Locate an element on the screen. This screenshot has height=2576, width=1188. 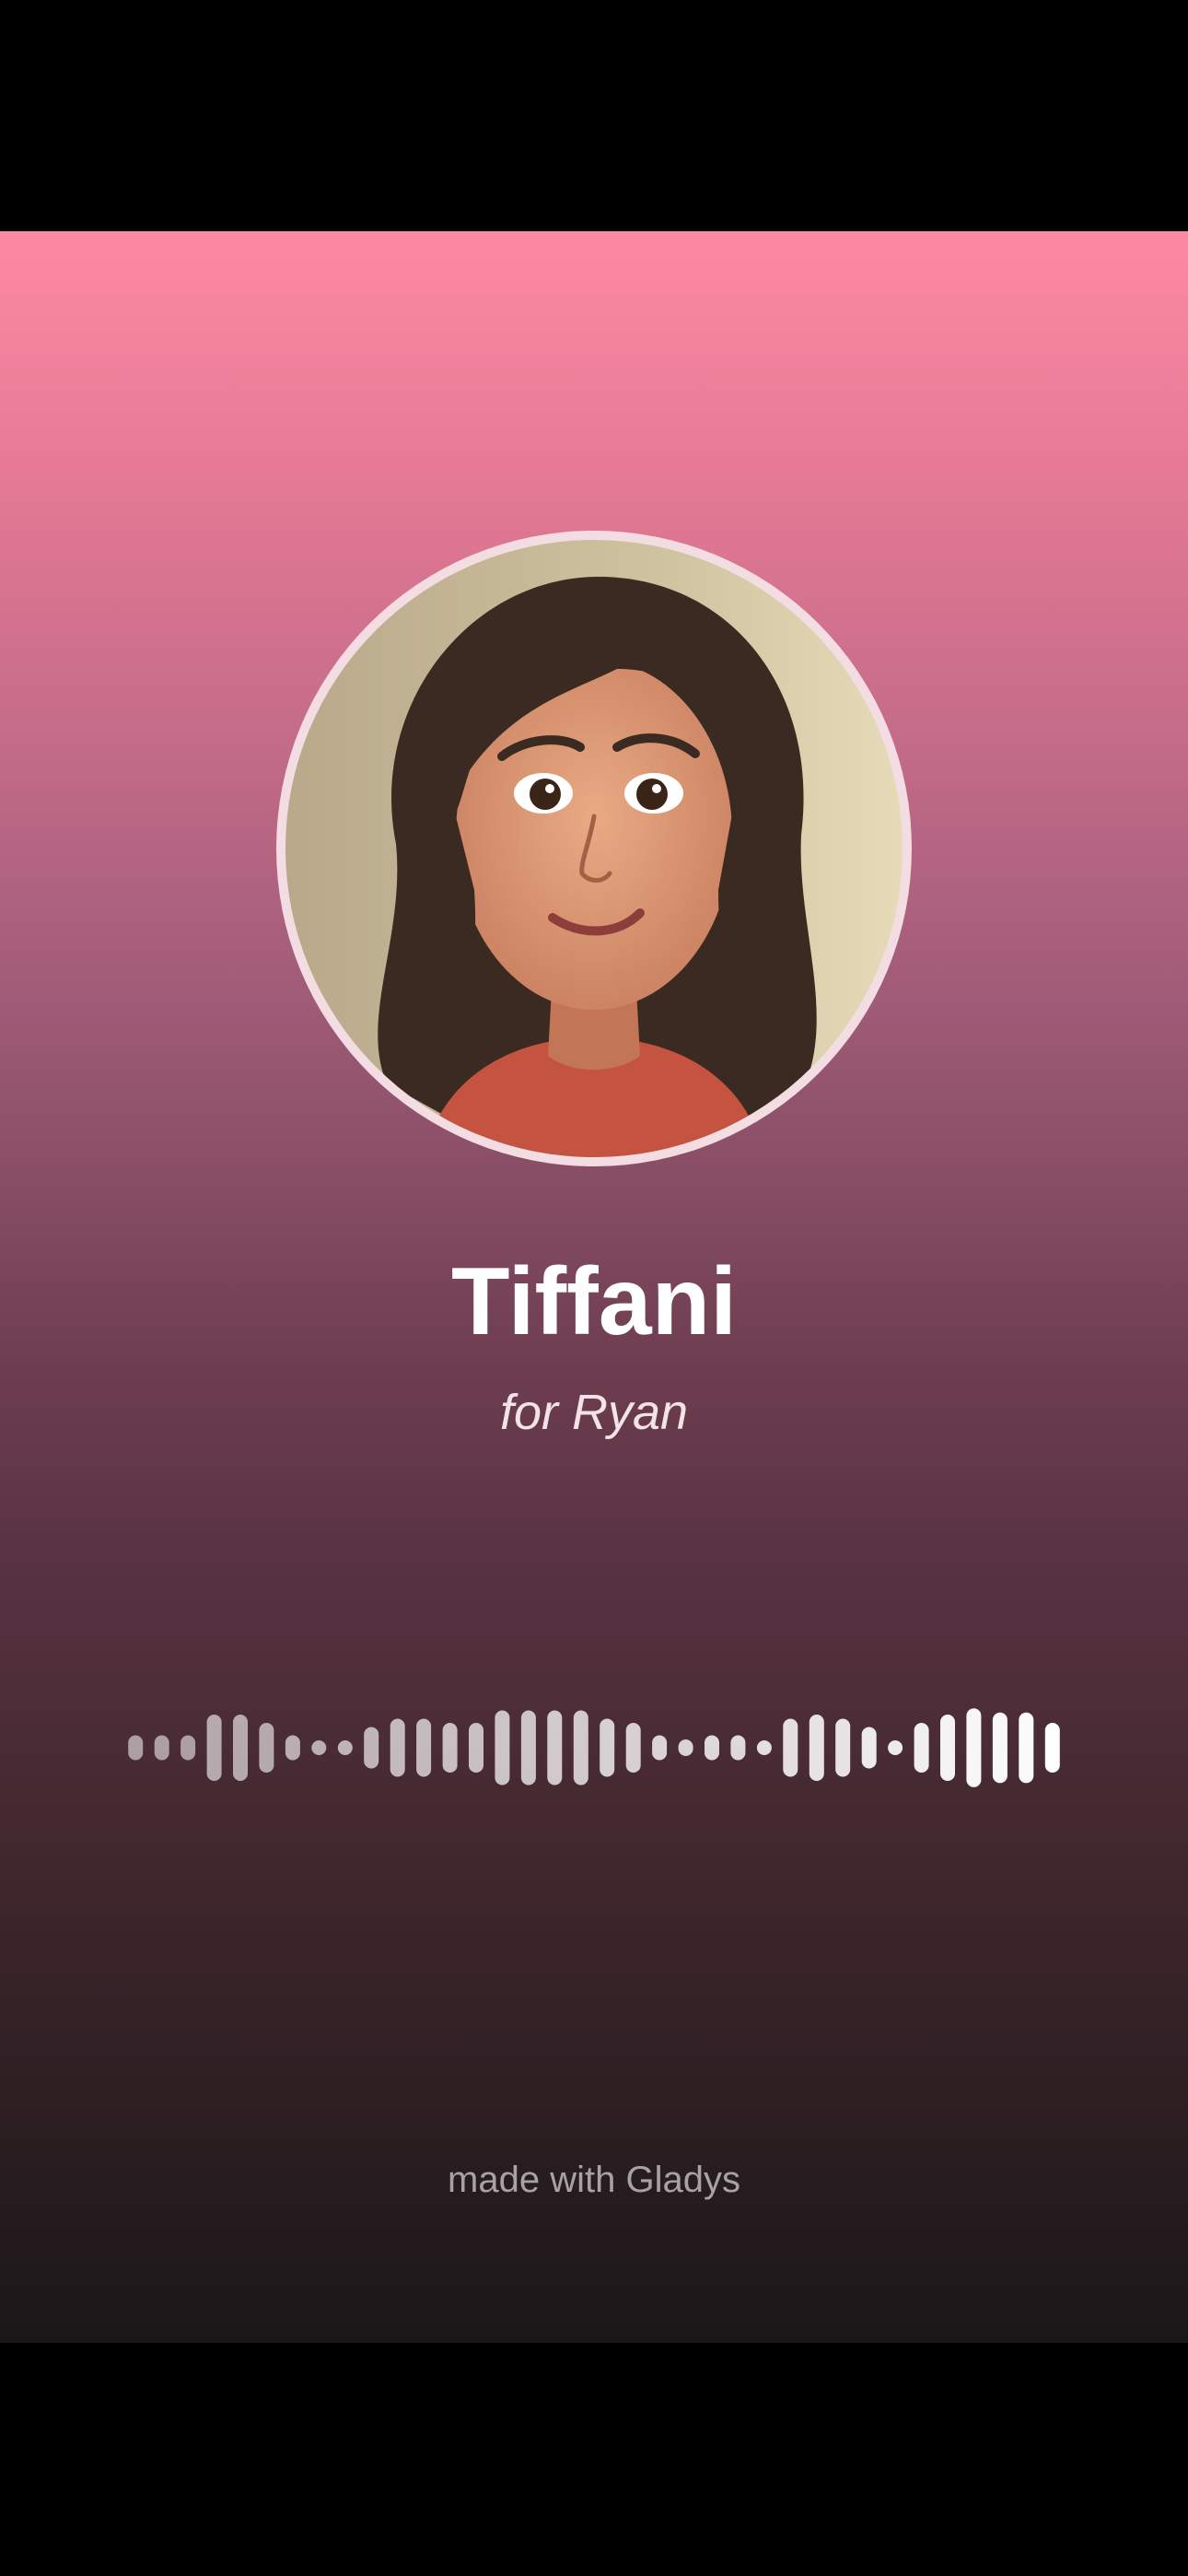
avatar-ring is located at coordinates (594, 848).